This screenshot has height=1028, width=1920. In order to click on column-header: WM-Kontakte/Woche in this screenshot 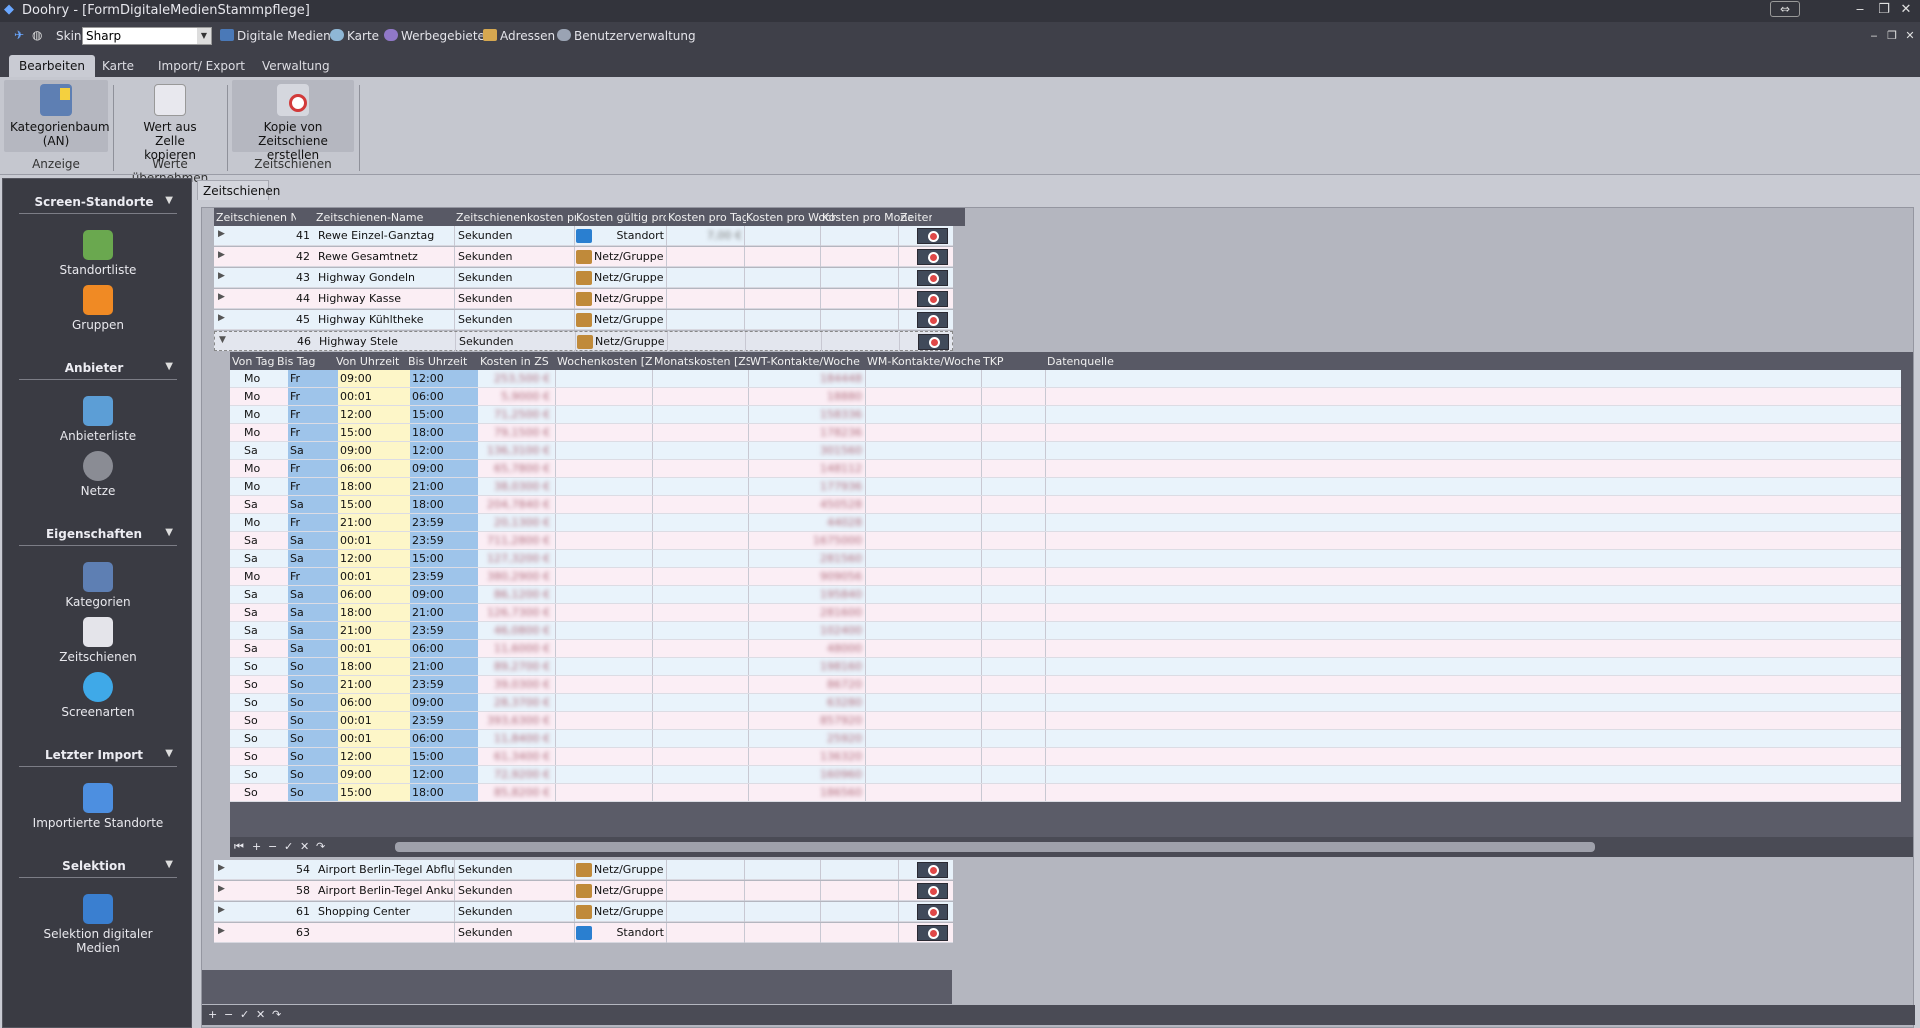, I will do `click(925, 361)`.